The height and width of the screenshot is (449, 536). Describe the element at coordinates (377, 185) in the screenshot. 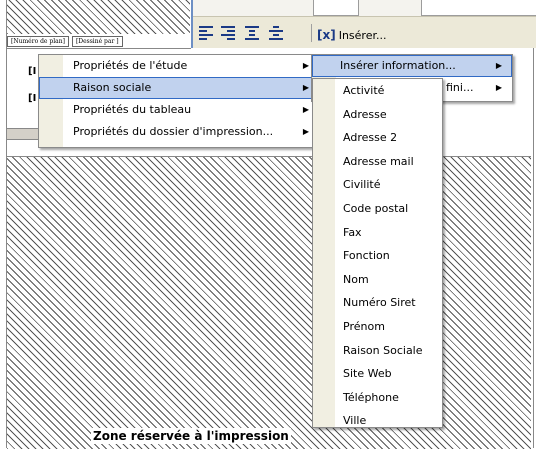

I see `submenu-item-civilite: Civilité` at that location.